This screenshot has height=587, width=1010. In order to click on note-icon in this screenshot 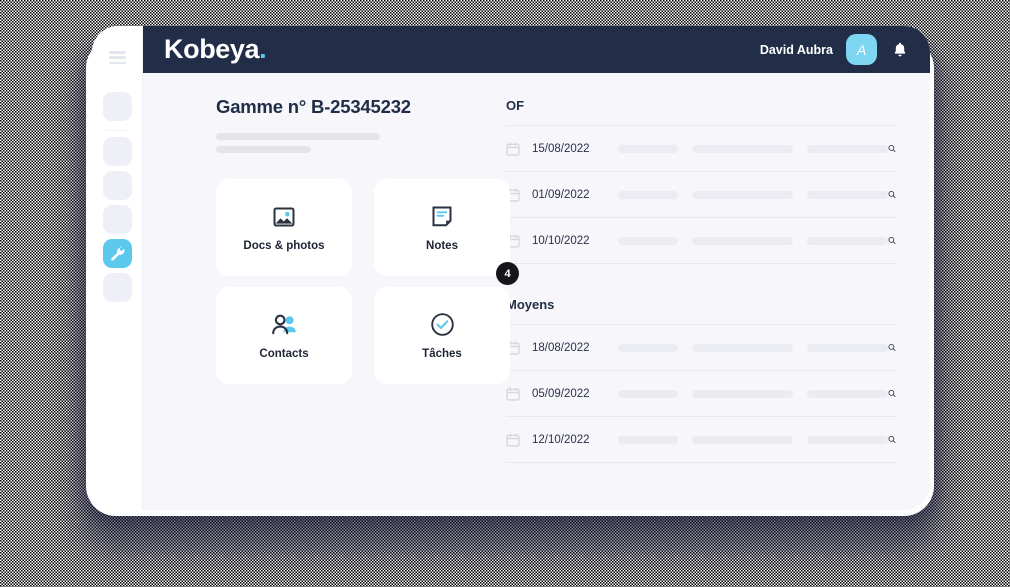, I will do `click(442, 216)`.